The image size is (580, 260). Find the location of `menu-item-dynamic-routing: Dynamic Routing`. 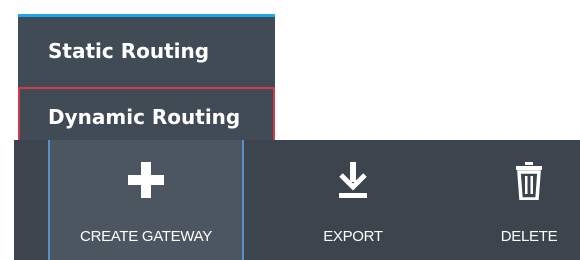

menu-item-dynamic-routing: Dynamic Routing is located at coordinates (146, 117).